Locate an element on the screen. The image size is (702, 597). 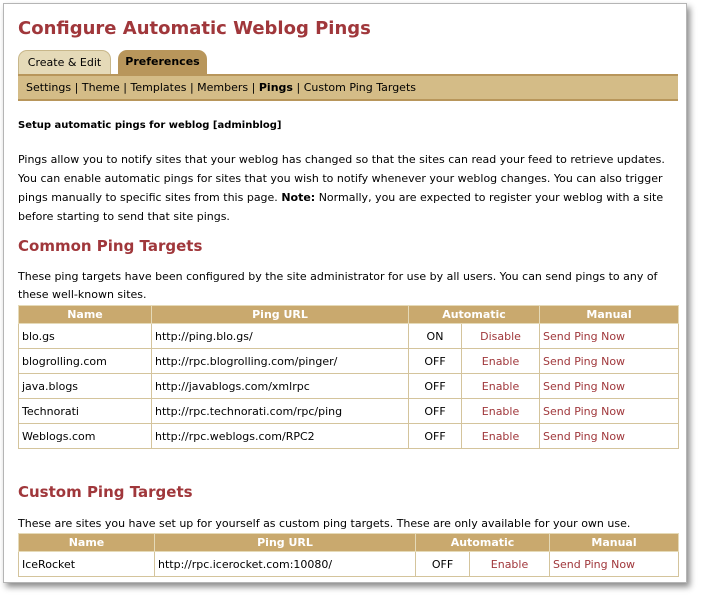
target-name: blo.gs is located at coordinates (85, 336).